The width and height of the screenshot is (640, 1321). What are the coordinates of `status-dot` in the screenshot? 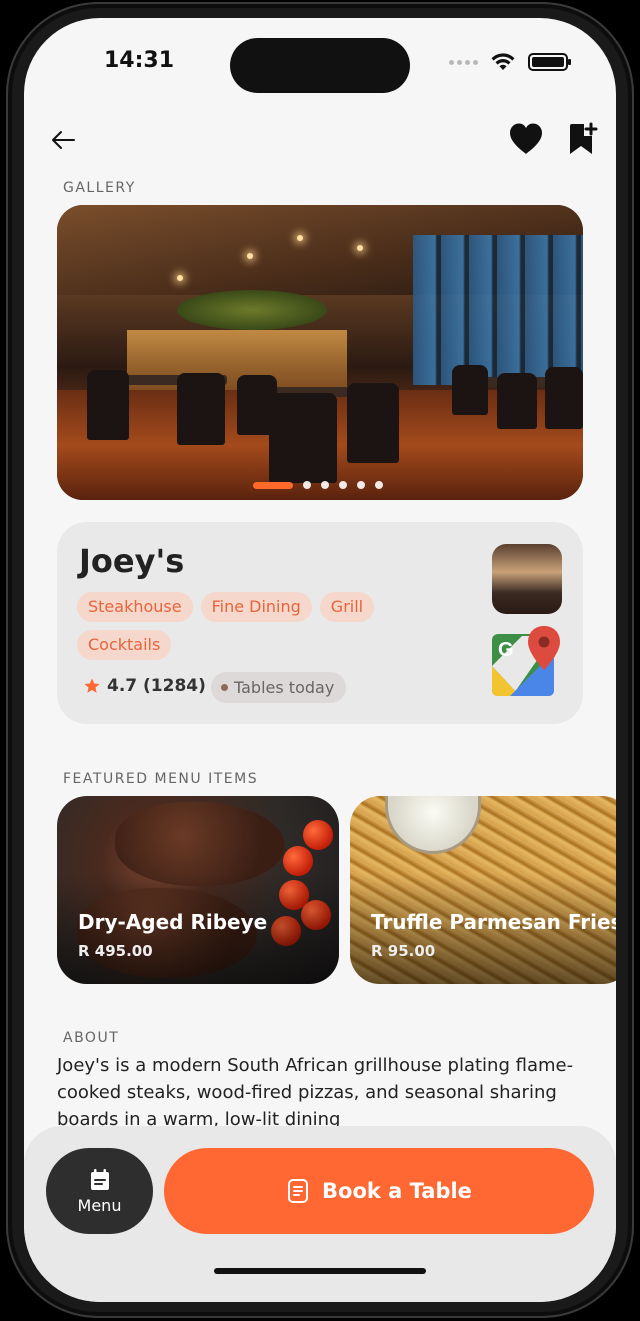 It's located at (224, 687).